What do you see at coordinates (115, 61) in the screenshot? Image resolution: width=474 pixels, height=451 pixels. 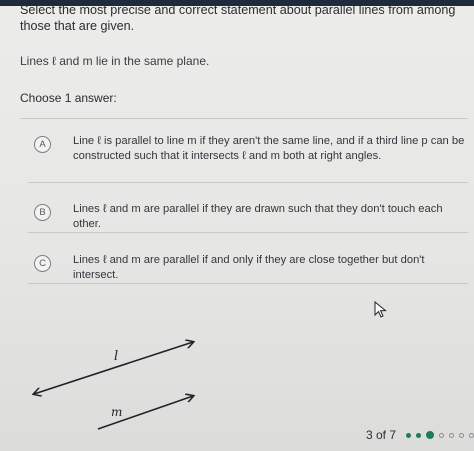 I see `question-statement: Lines ℓ and m lie in the same plane.` at bounding box center [115, 61].